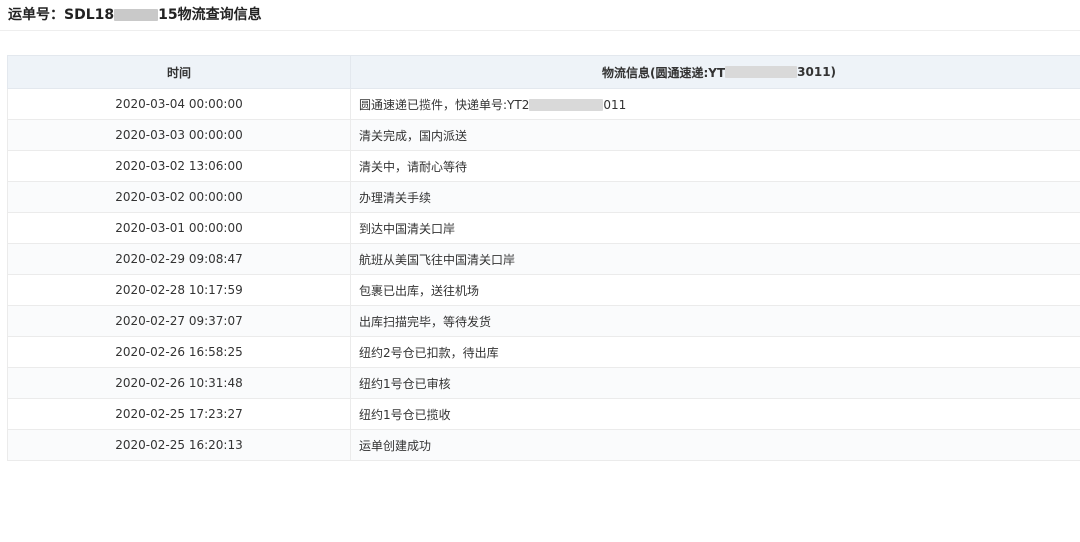 The image size is (1080, 542). Describe the element at coordinates (179, 228) in the screenshot. I see `row-time: 2020-03-01 00:00:00` at that location.